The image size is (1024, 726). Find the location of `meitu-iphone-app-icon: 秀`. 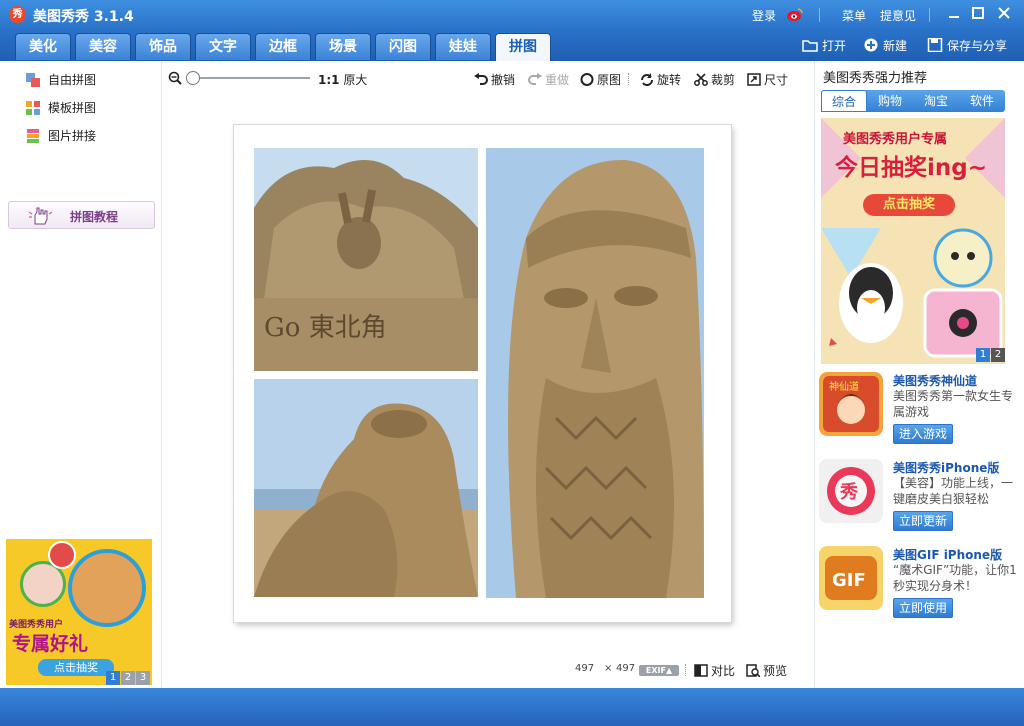

meitu-iphone-app-icon: 秀 is located at coordinates (851, 491).